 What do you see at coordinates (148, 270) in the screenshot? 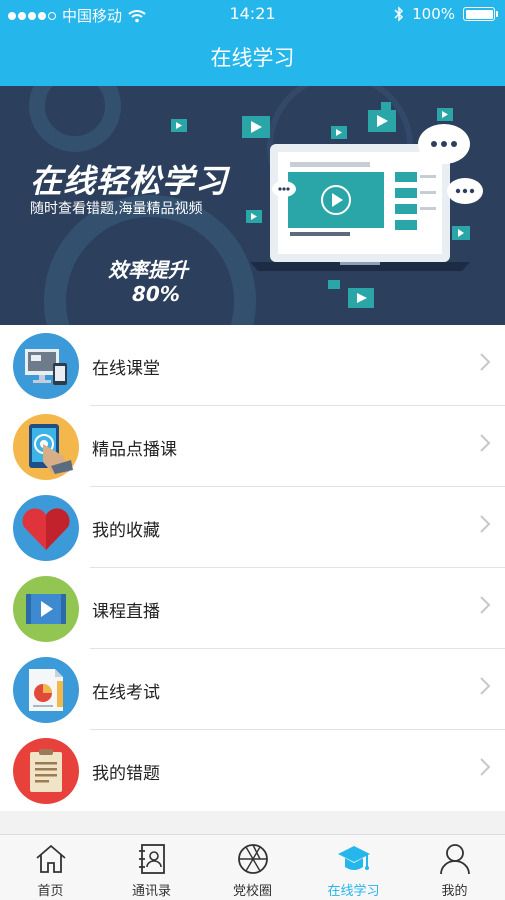
I see `banner-efficiency: 效率提升` at bounding box center [148, 270].